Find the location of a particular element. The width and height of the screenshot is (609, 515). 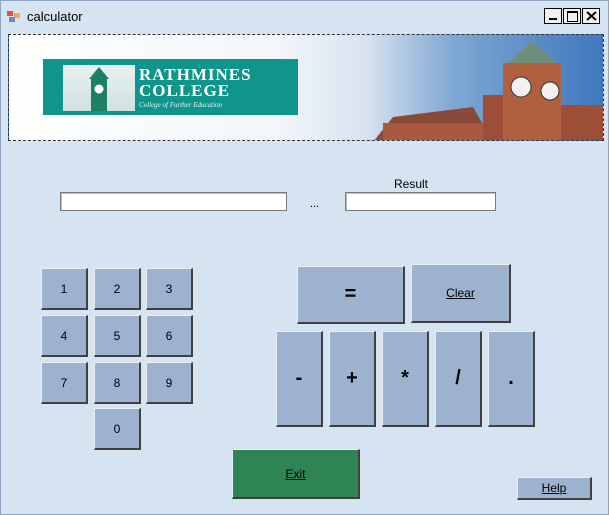

minimize-button is located at coordinates (553, 16).